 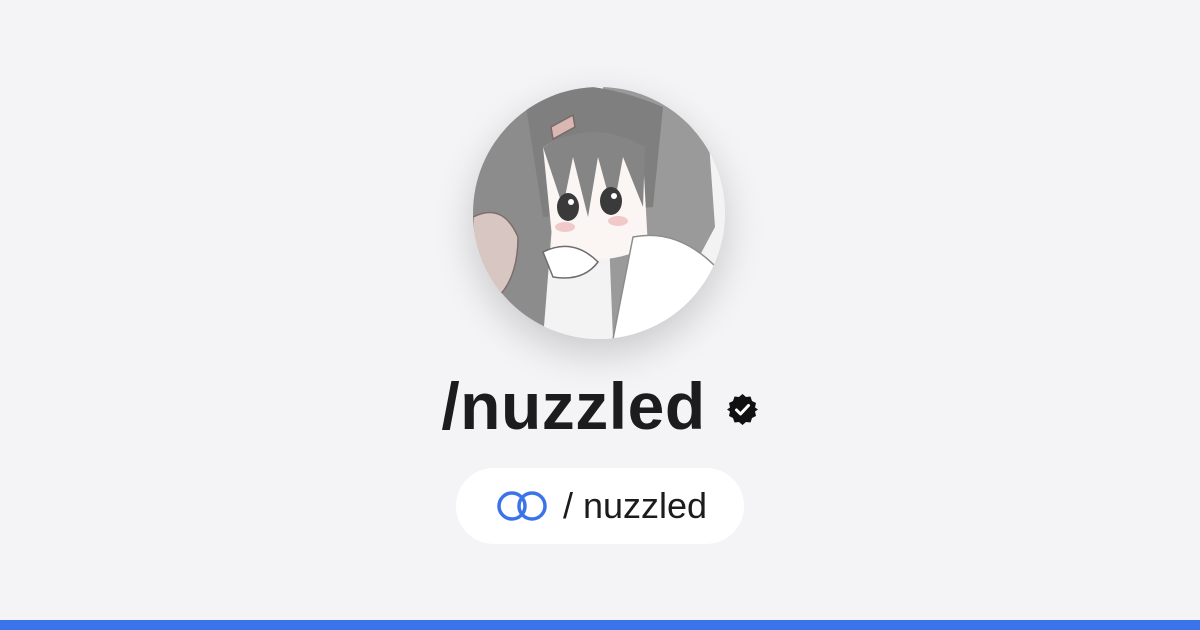 What do you see at coordinates (600, 625) in the screenshot?
I see `accent-bottom-bar` at bounding box center [600, 625].